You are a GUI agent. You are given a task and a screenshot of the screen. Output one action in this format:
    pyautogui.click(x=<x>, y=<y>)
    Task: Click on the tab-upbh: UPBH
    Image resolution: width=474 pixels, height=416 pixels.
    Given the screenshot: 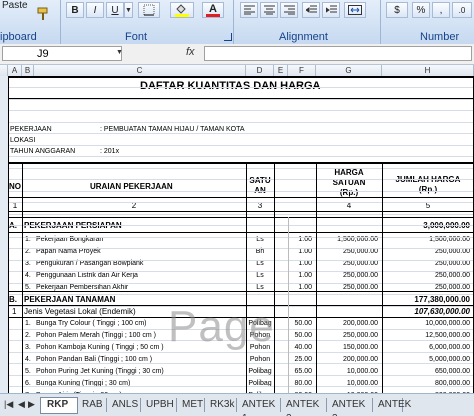 What is the action you would take?
    pyautogui.click(x=158, y=405)
    